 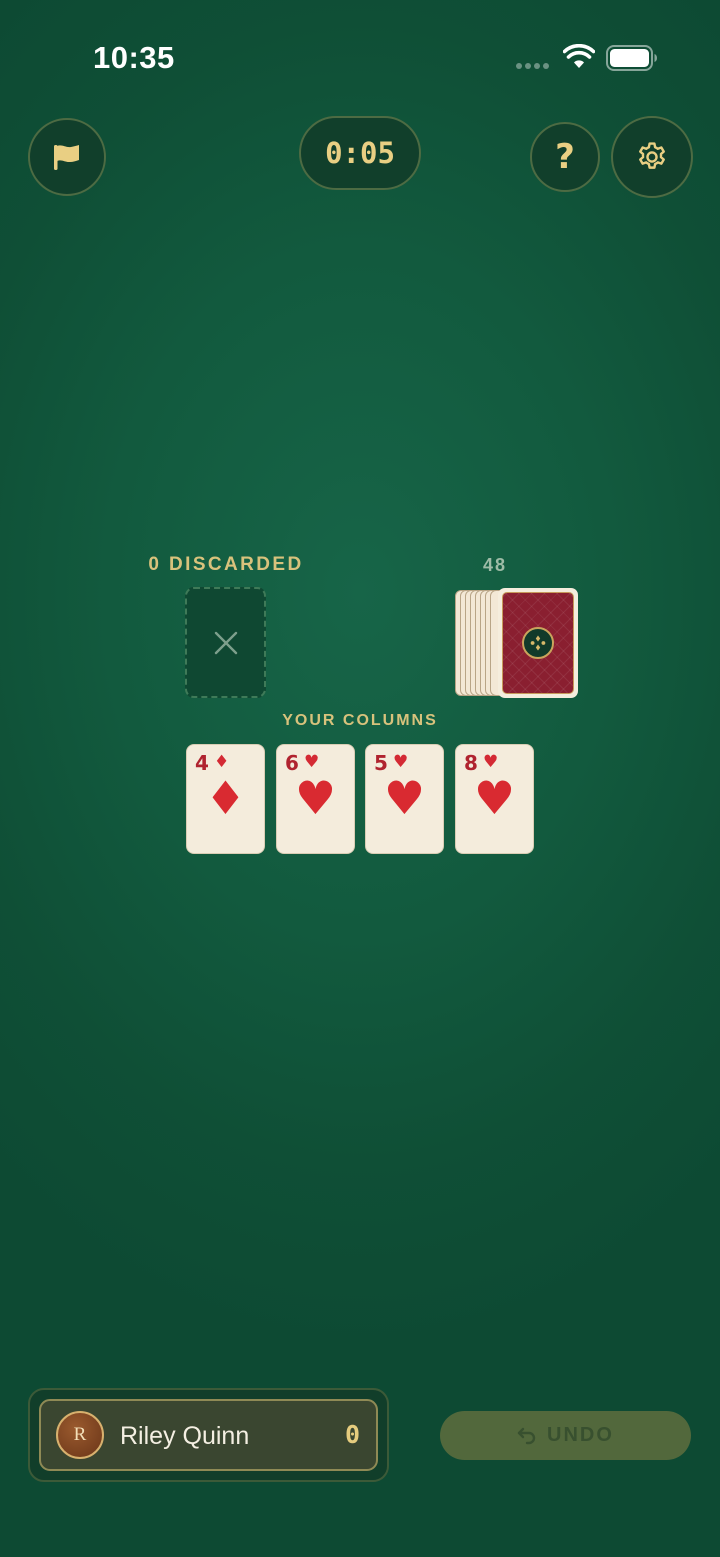 I want to click on discard-pile, so click(x=225, y=642).